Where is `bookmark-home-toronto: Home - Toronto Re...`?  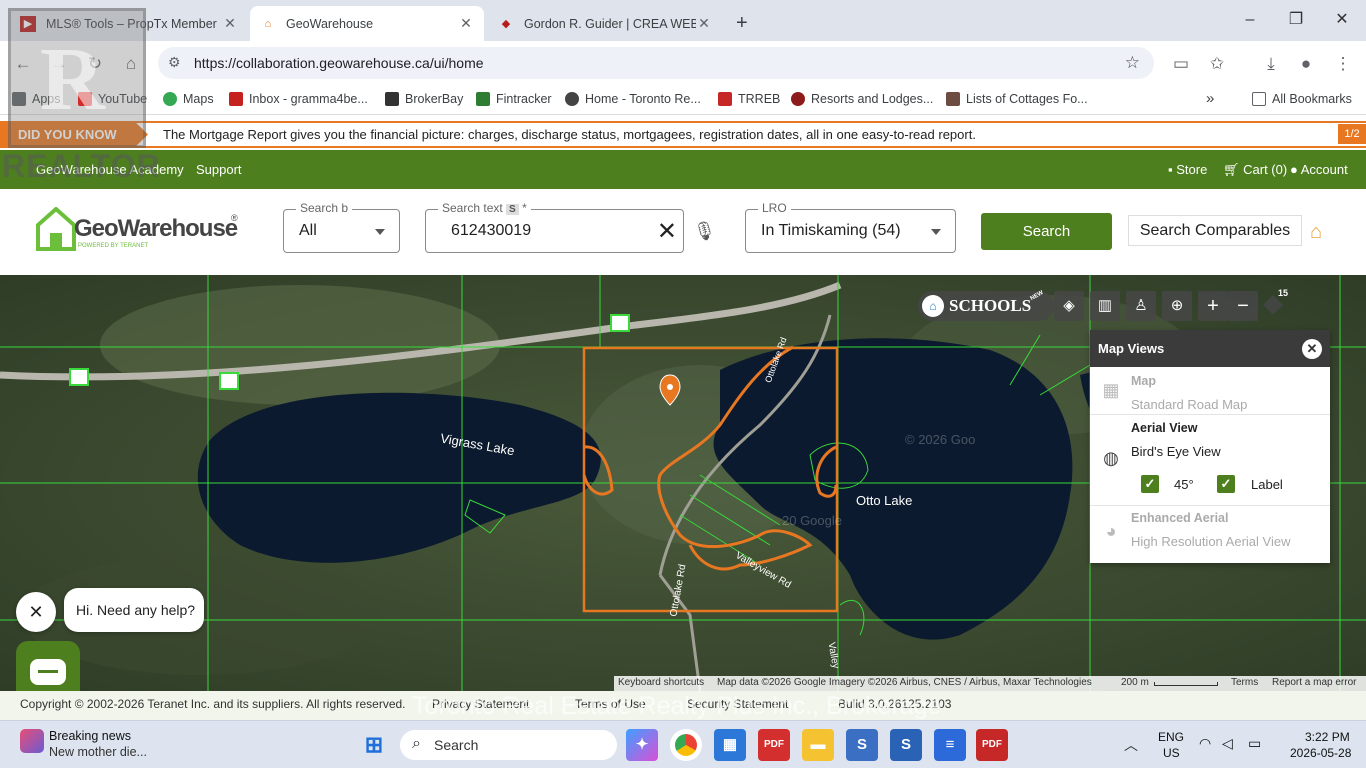
bookmark-home-toronto: Home - Toronto Re... is located at coordinates (633, 99).